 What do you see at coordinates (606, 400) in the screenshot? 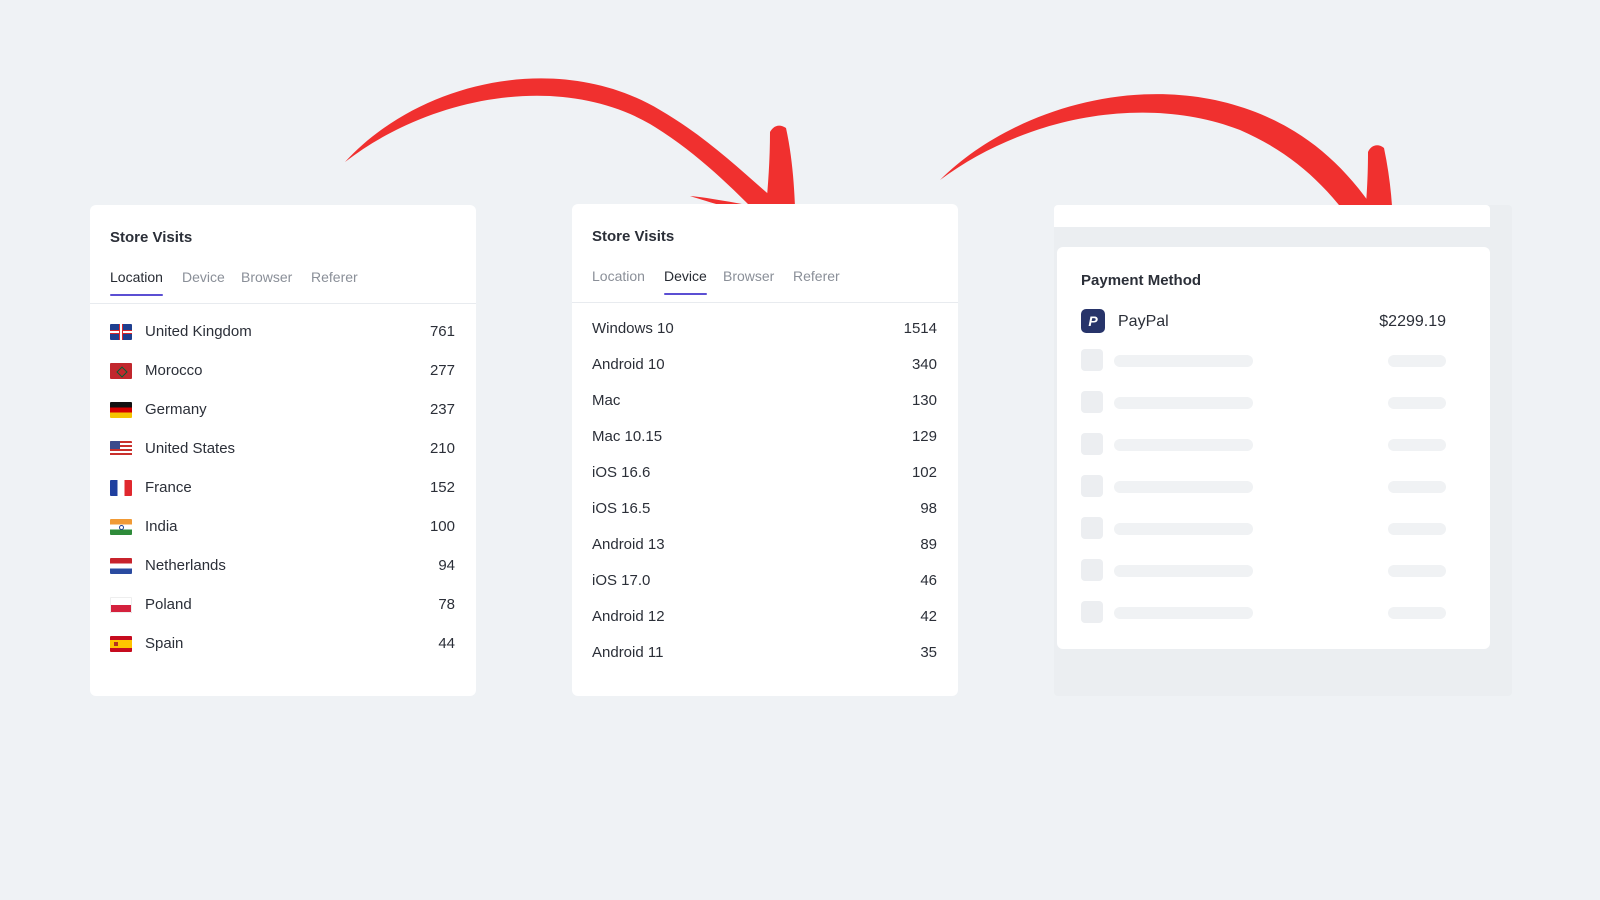
I see `device-label: Mac` at bounding box center [606, 400].